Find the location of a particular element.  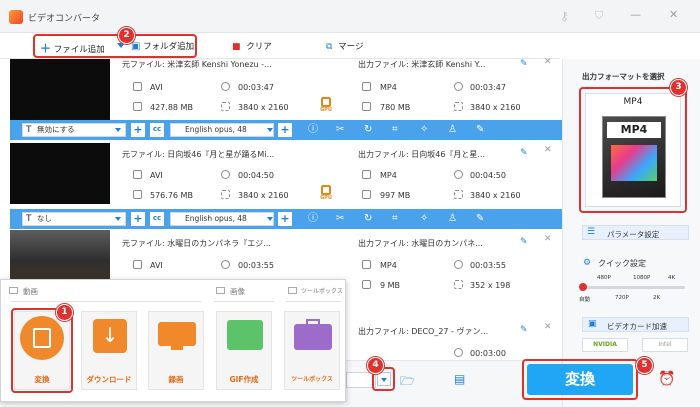

convert-button: 変換 is located at coordinates (580, 379).